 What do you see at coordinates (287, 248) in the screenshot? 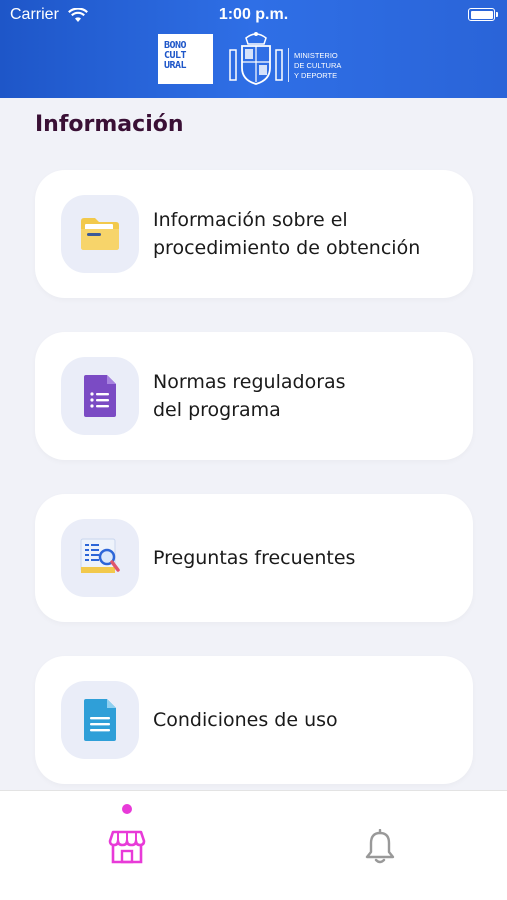
I see `card-label-line: procedimiento de obtención` at bounding box center [287, 248].